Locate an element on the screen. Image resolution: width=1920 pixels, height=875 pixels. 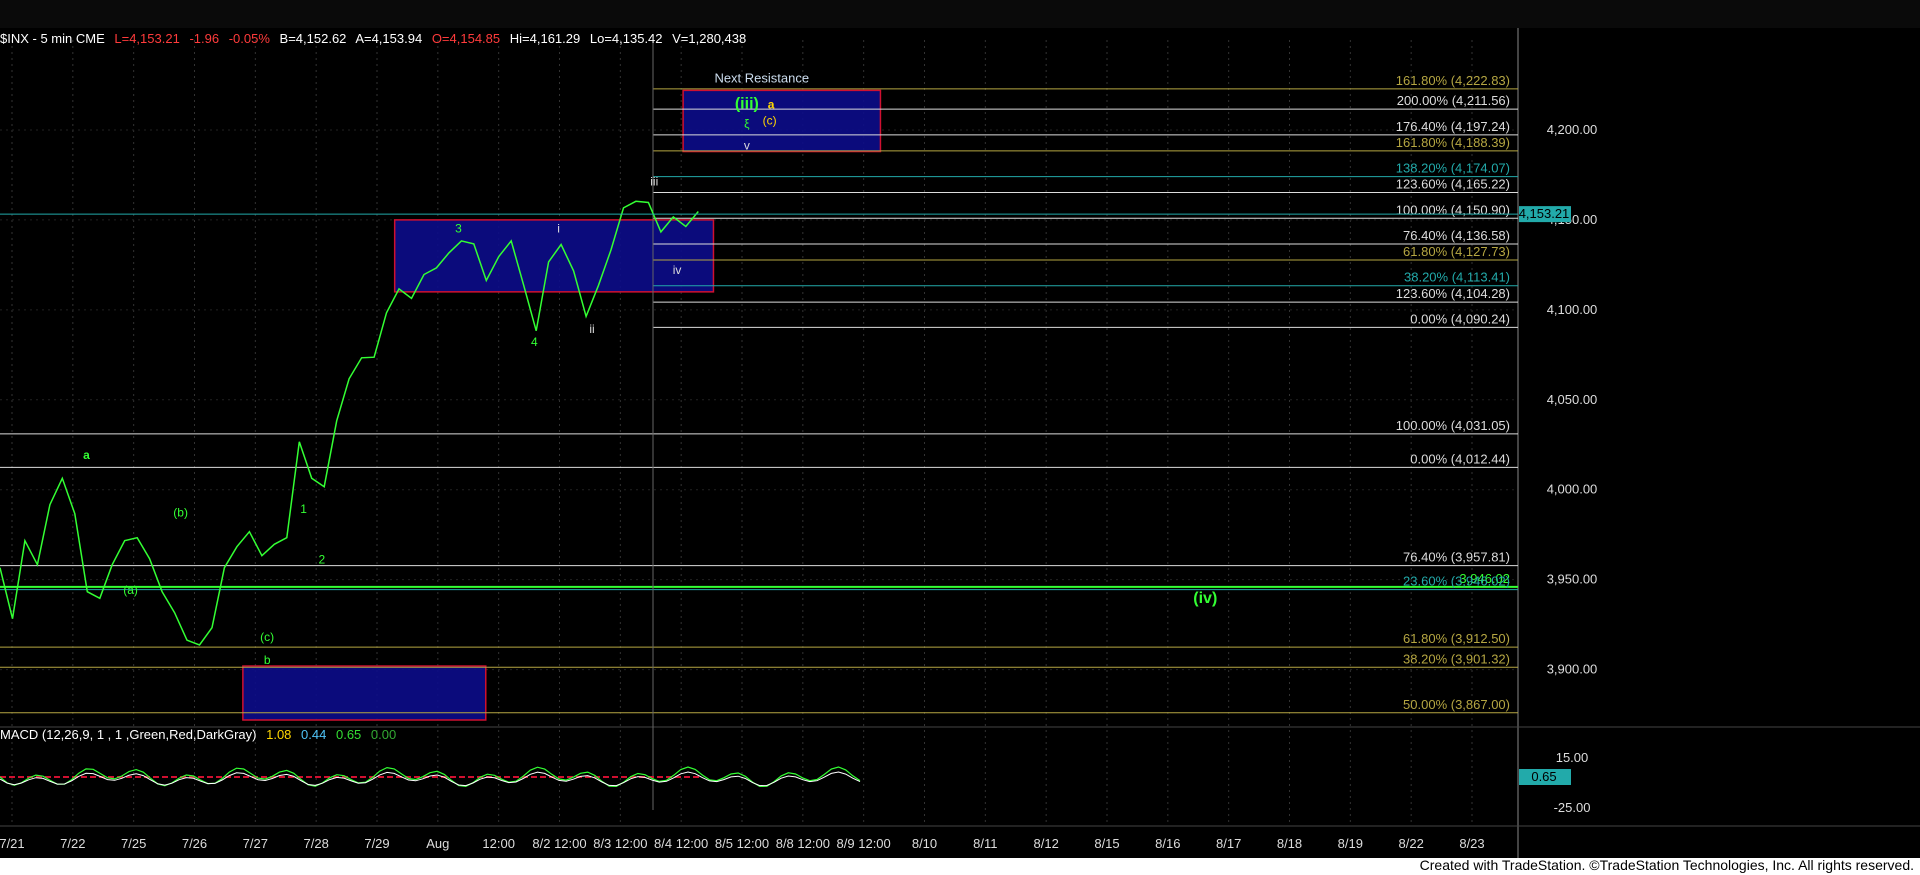
x-tick-label: 8/15 is located at coordinates (1106, 843).